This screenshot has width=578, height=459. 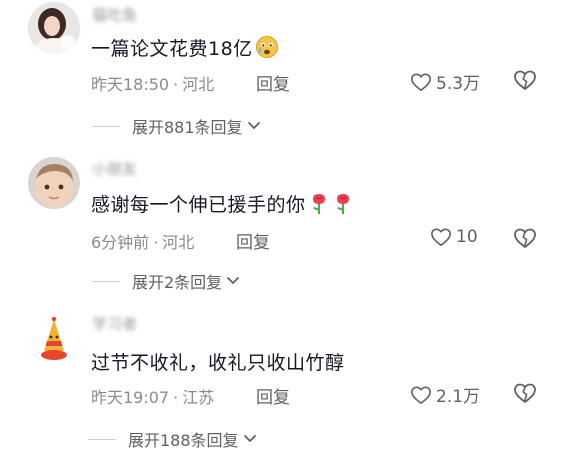 What do you see at coordinates (267, 49) in the screenshot?
I see `crying-face-icon` at bounding box center [267, 49].